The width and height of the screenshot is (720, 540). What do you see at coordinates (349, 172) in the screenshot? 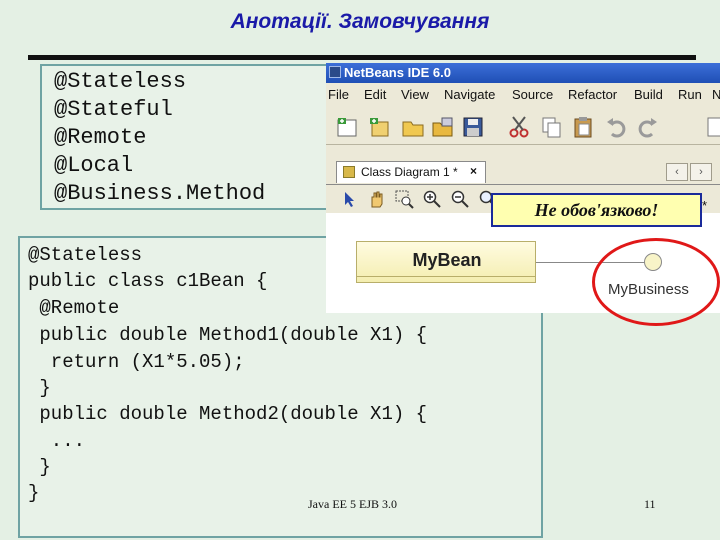
I see `class-diagram-icon` at bounding box center [349, 172].